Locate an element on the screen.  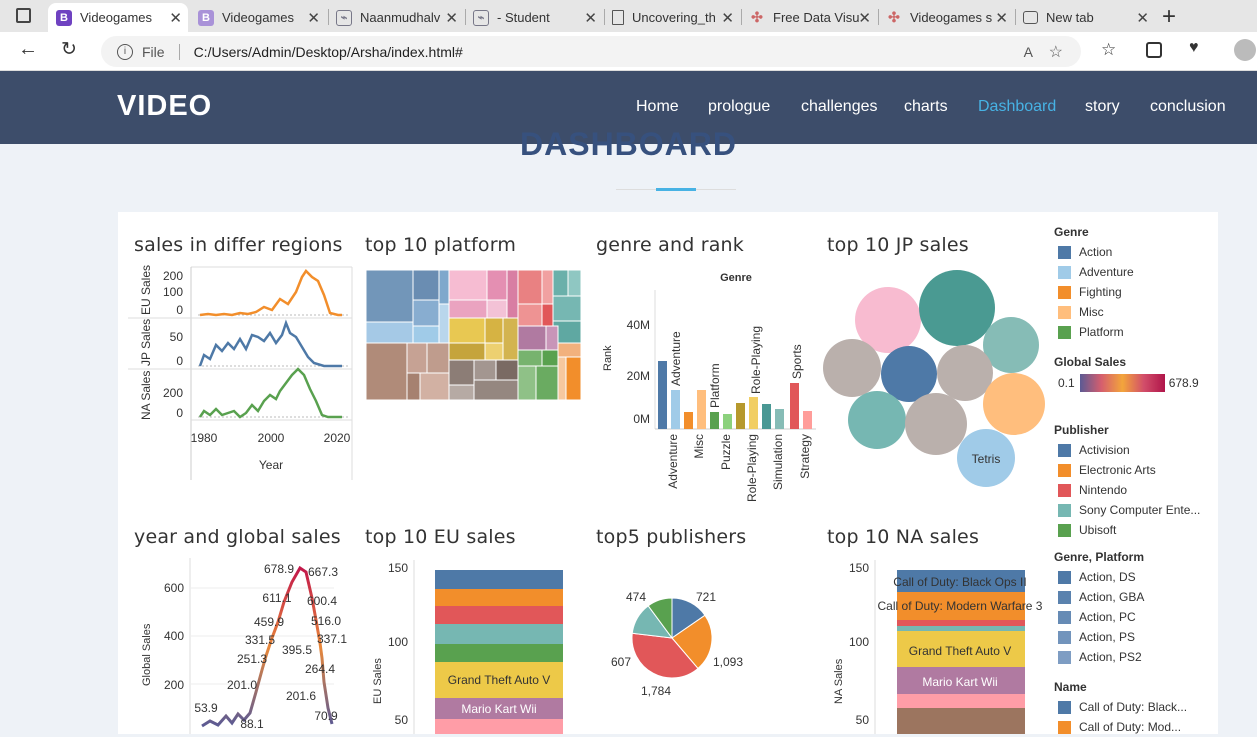
tab-naanmudhalvan: ⌁ Naanmudhalv ✕ is located at coordinates (396, 17).